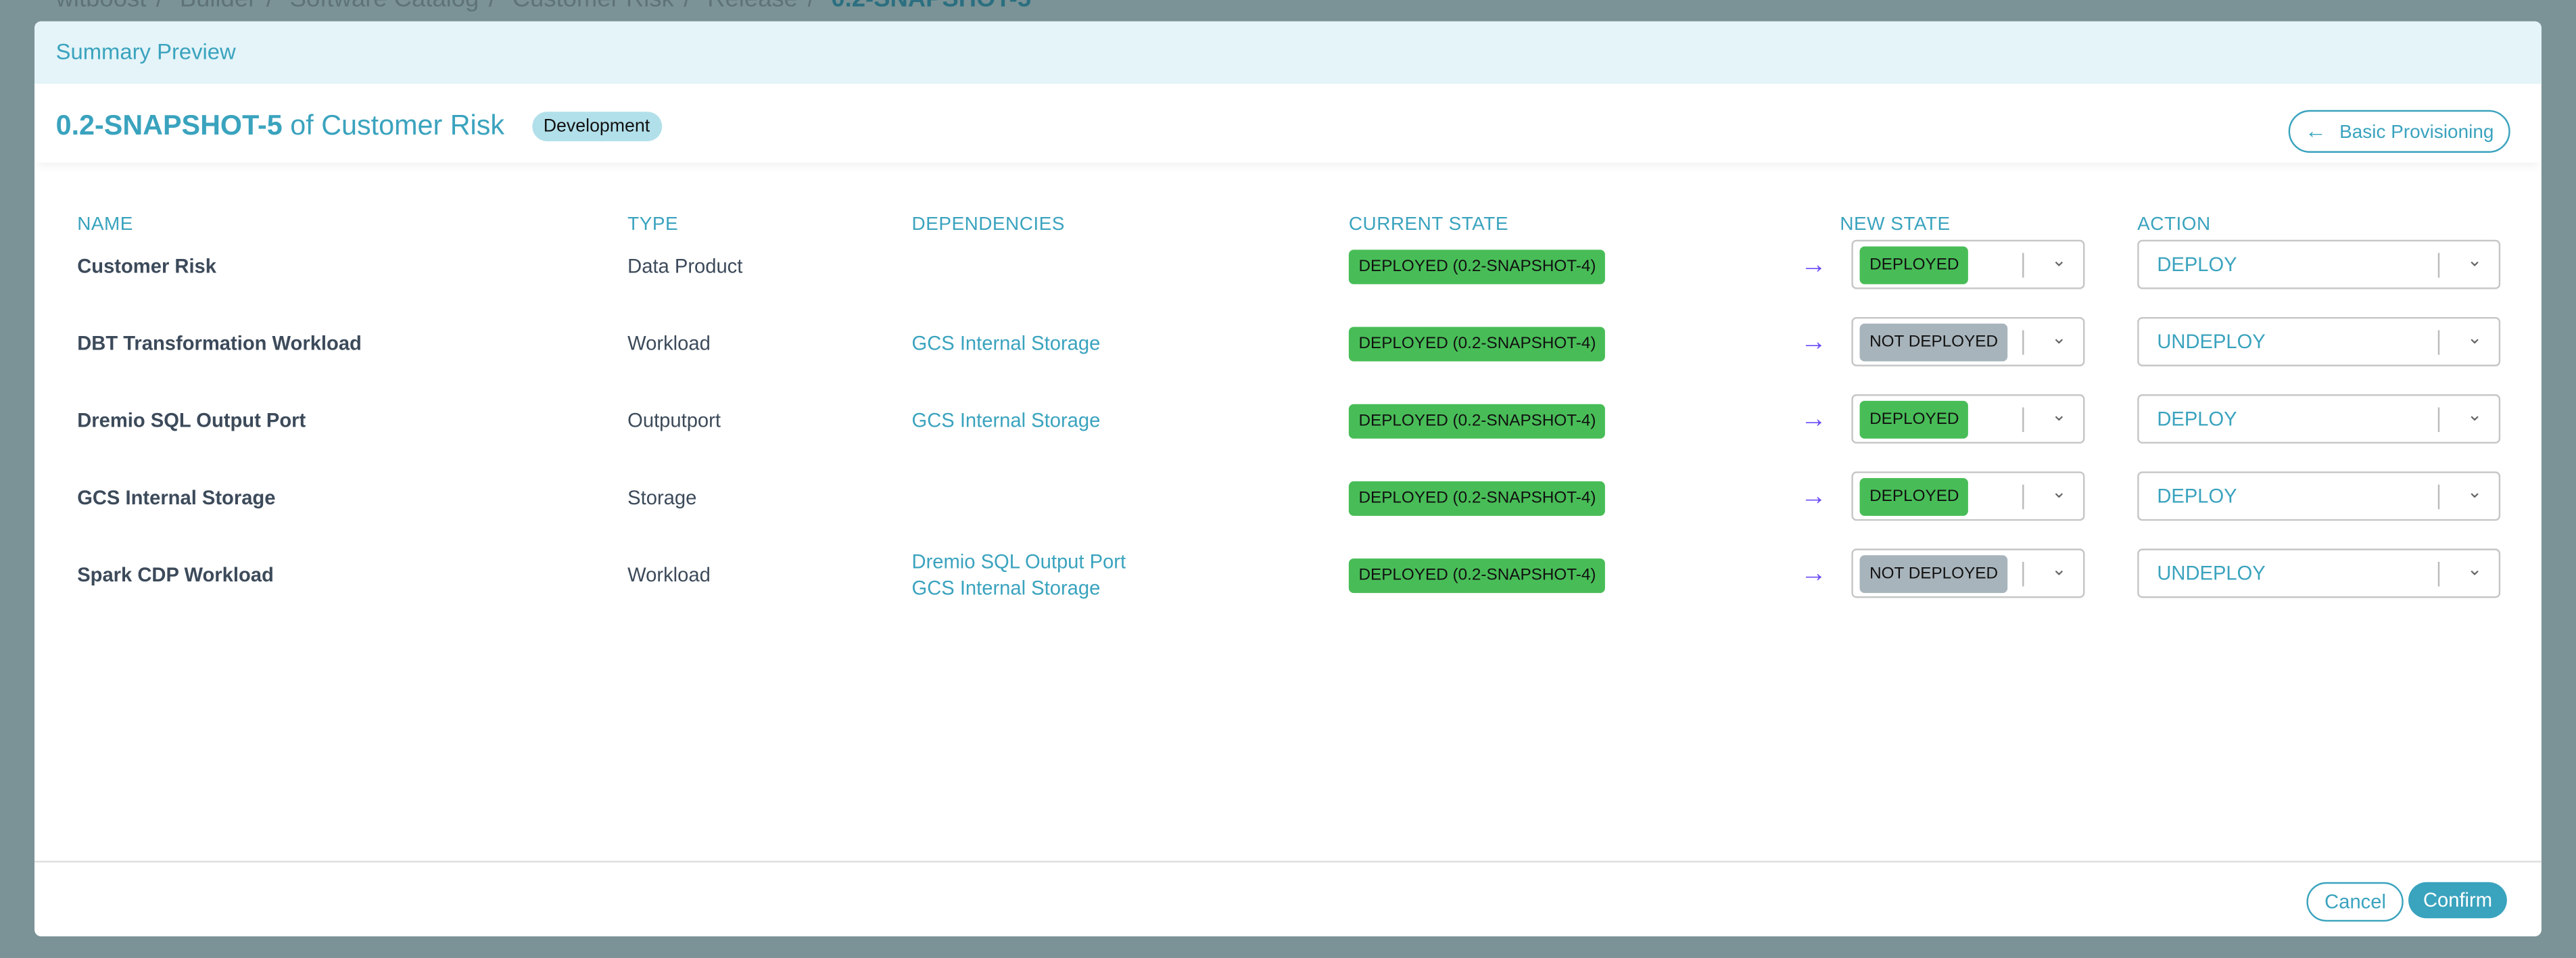 This screenshot has width=2576, height=958. What do you see at coordinates (1288, 52) in the screenshot?
I see `dialog-header: Summary Preview` at bounding box center [1288, 52].